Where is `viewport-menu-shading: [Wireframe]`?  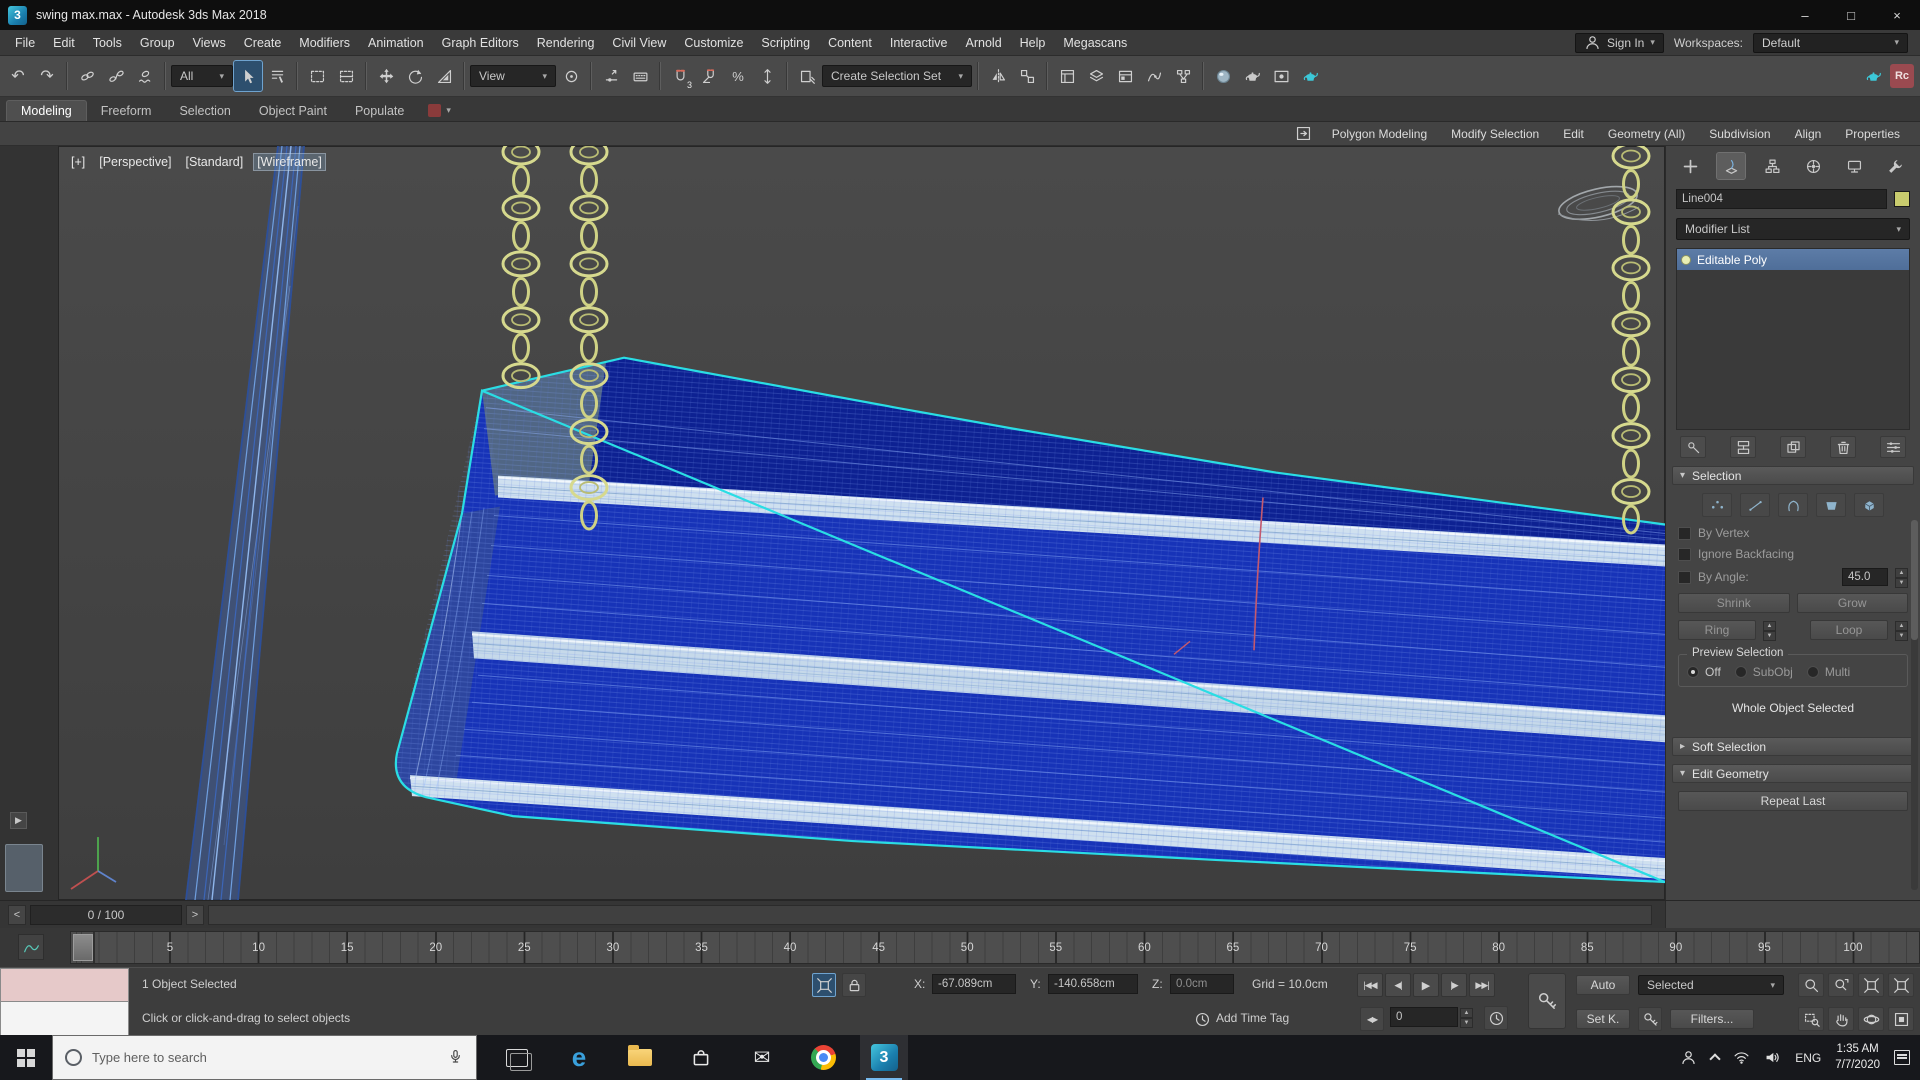 viewport-menu-shading: [Wireframe] is located at coordinates (289, 162).